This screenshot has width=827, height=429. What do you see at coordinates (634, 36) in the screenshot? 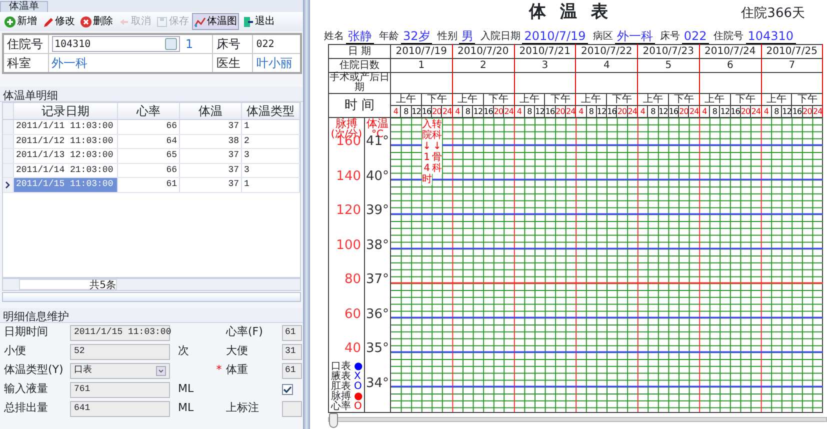
I see `field-value: 外一科` at bounding box center [634, 36].